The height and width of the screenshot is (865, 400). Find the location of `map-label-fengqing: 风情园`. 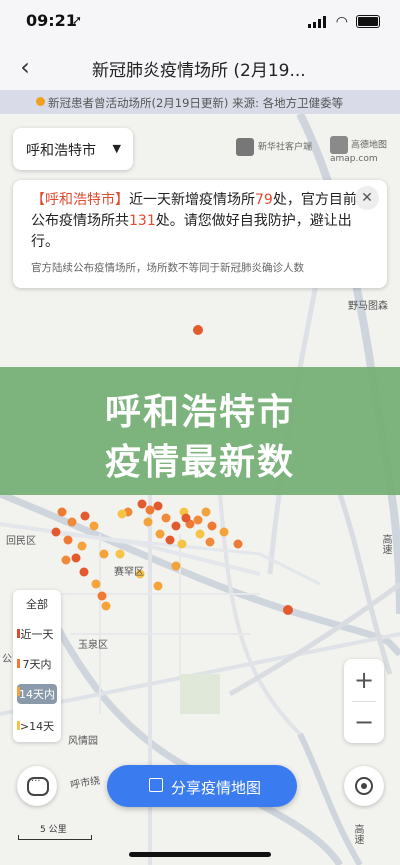

map-label-fengqing: 风情园 is located at coordinates (83, 741).